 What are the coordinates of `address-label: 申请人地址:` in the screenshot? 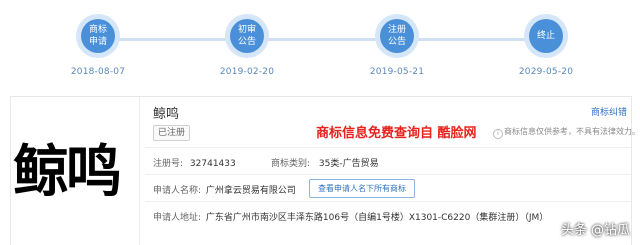 It's located at (177, 218).